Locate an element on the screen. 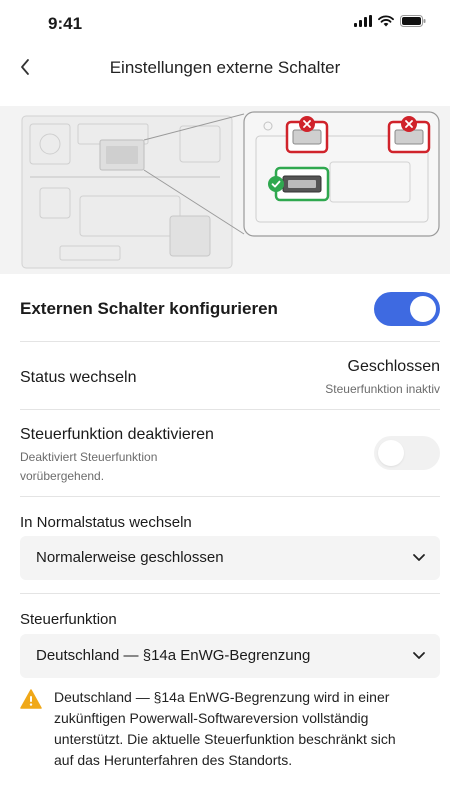  status-bar: 9:41 is located at coordinates (225, 22).